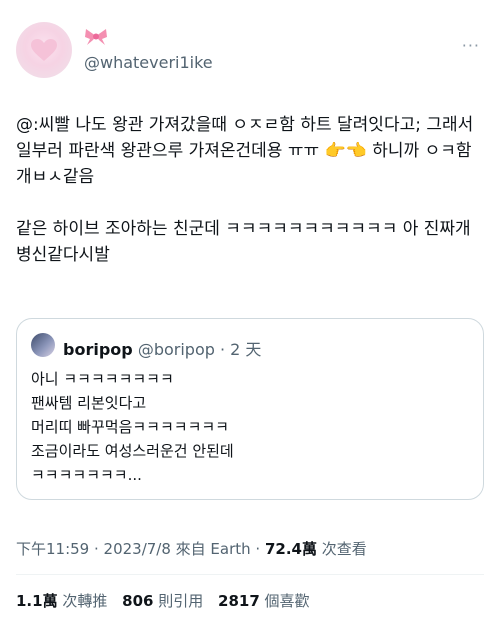 This screenshot has width=500, height=640. Describe the element at coordinates (98, 349) in the screenshot. I see `quoted-author-name: boripop` at that location.